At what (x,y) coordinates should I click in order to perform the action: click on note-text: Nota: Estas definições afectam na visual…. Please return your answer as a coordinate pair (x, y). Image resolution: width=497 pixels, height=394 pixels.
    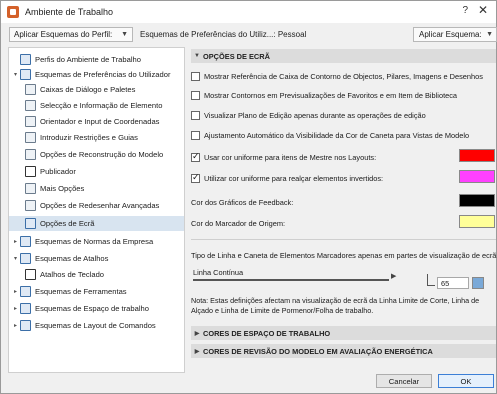
    Looking at the image, I should click on (335, 305).